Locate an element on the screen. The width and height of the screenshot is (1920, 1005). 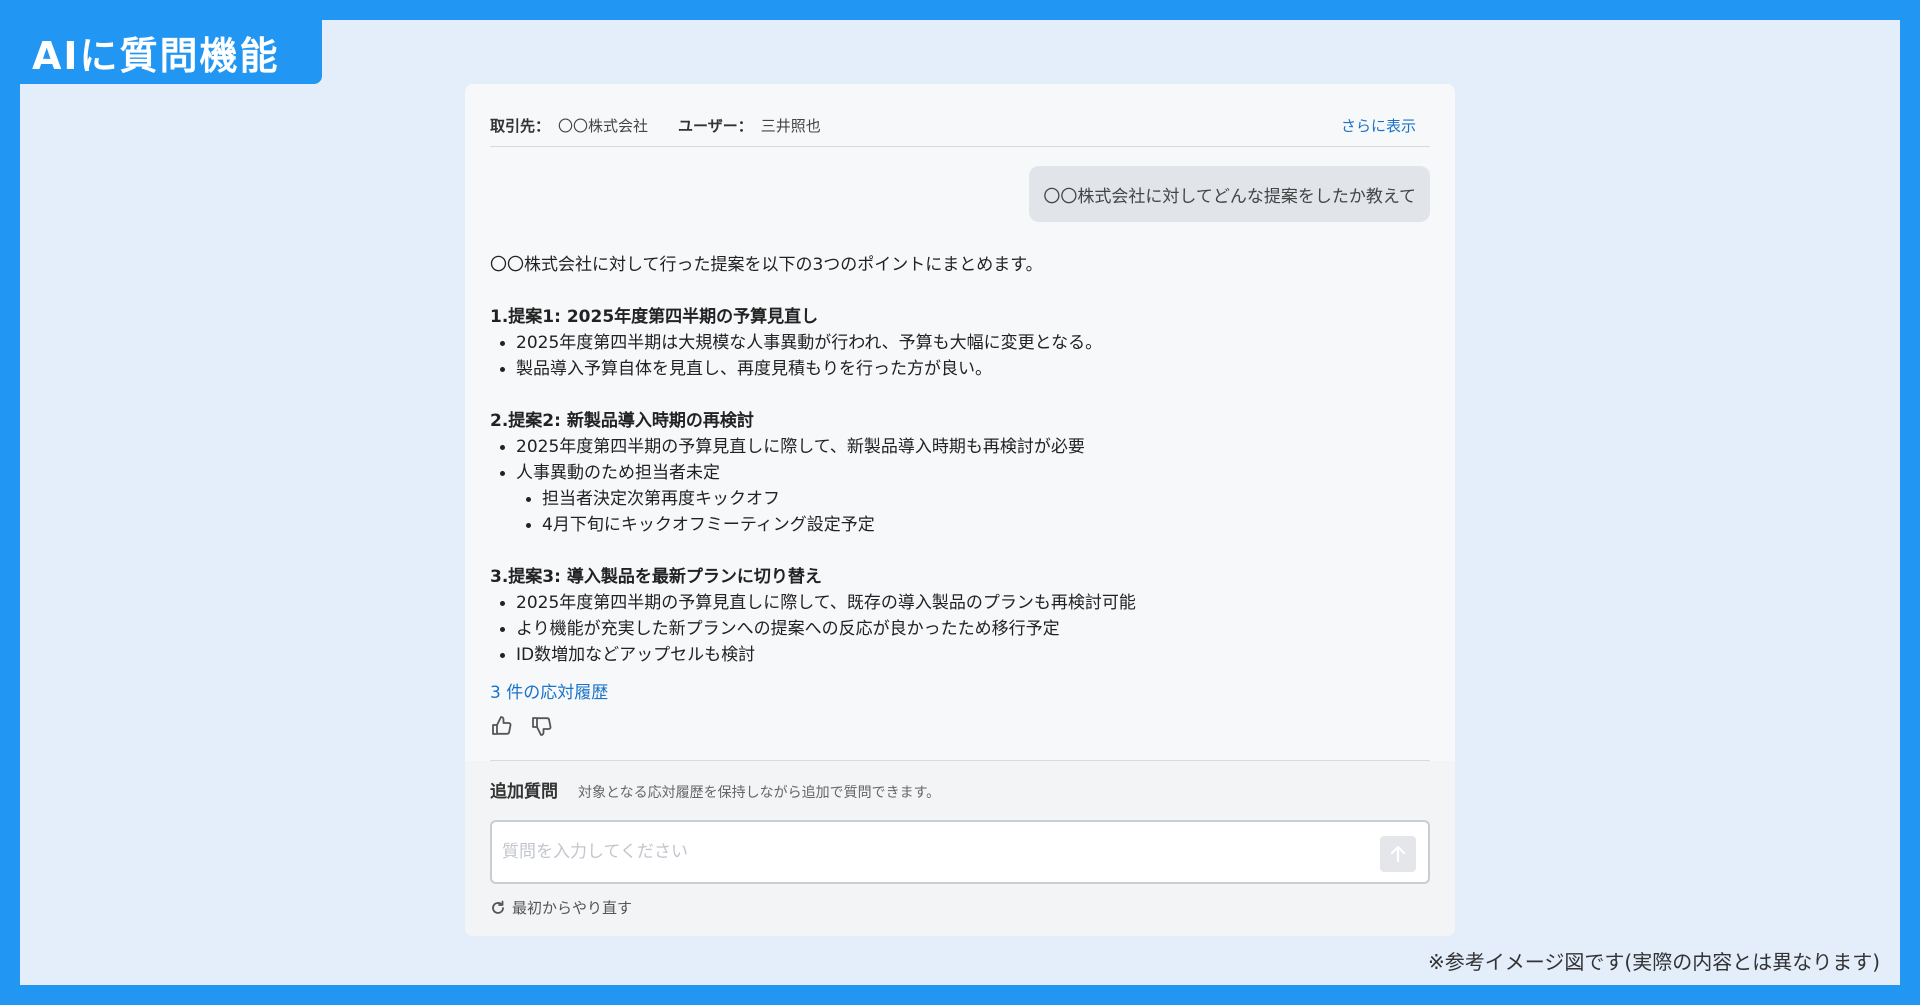
list-item: 製品導入予算自体を見直し、再度見積もりを行った方が良い。 is located at coordinates (960, 369).